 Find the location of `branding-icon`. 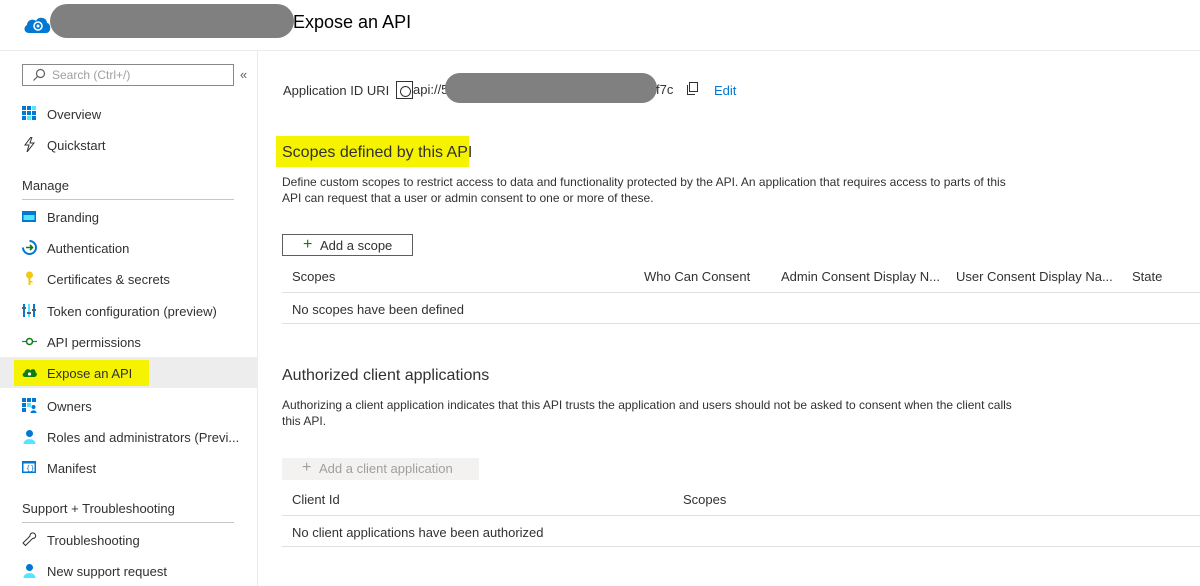

branding-icon is located at coordinates (29, 216).